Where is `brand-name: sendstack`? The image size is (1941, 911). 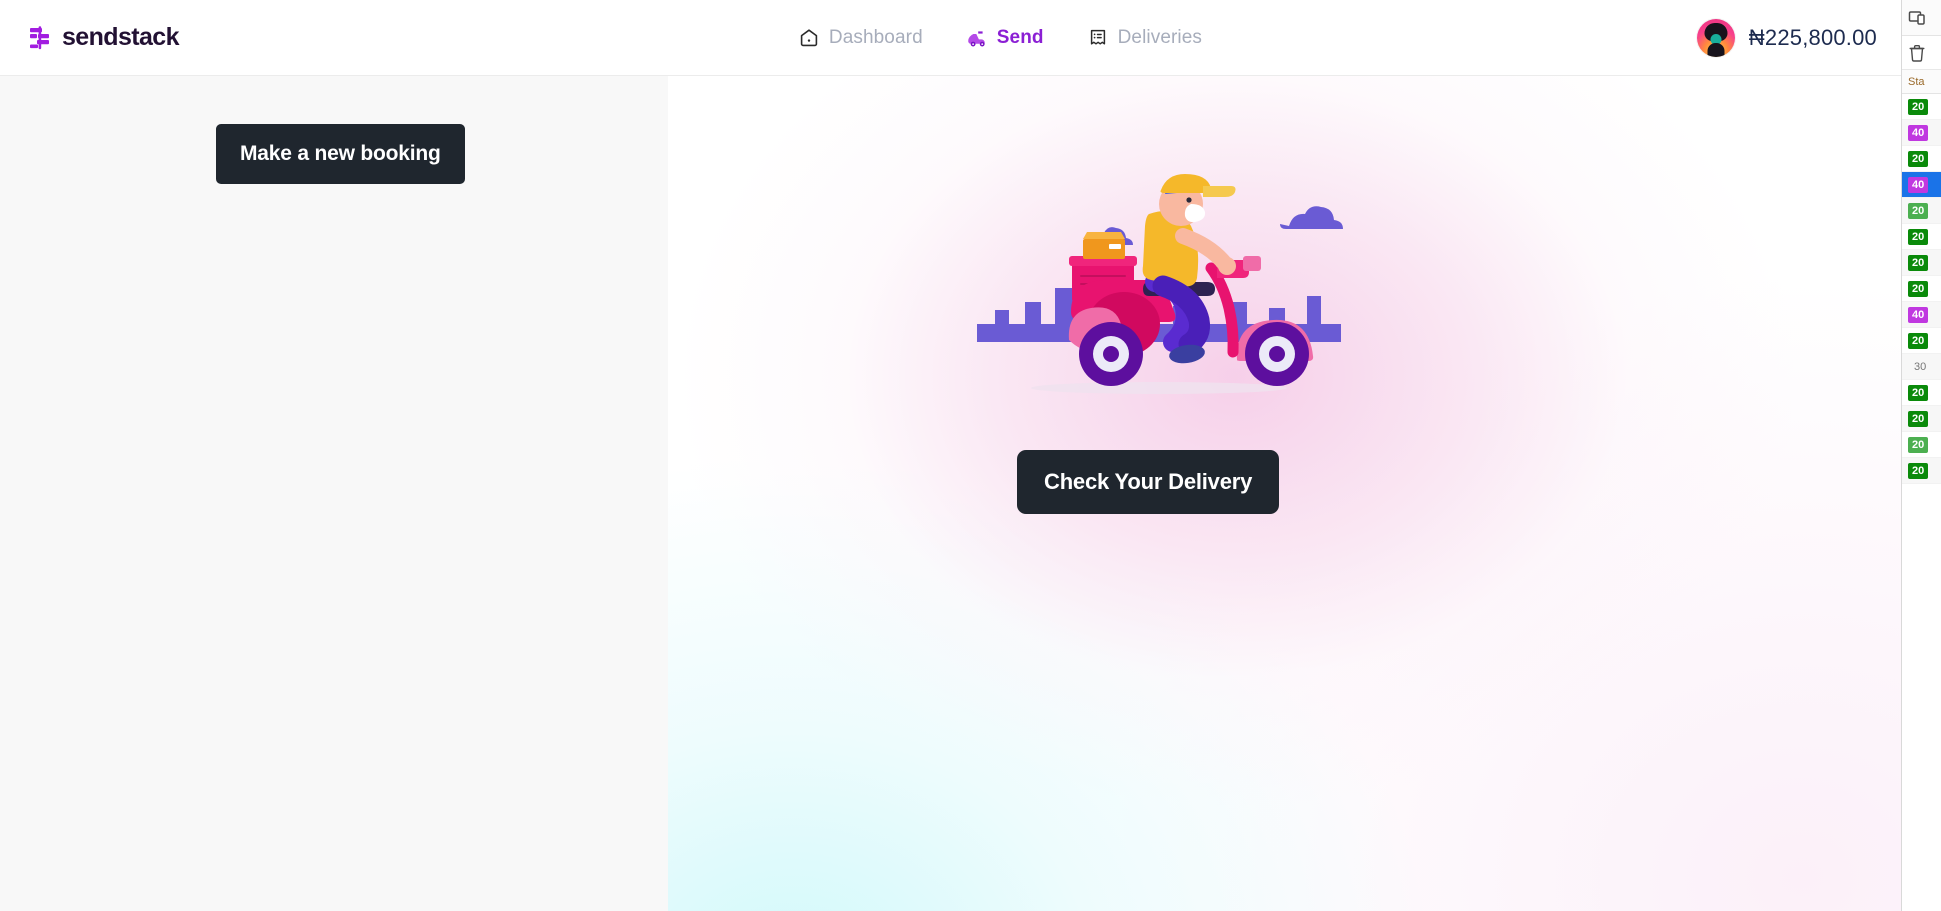
brand-name: sendstack is located at coordinates (120, 37).